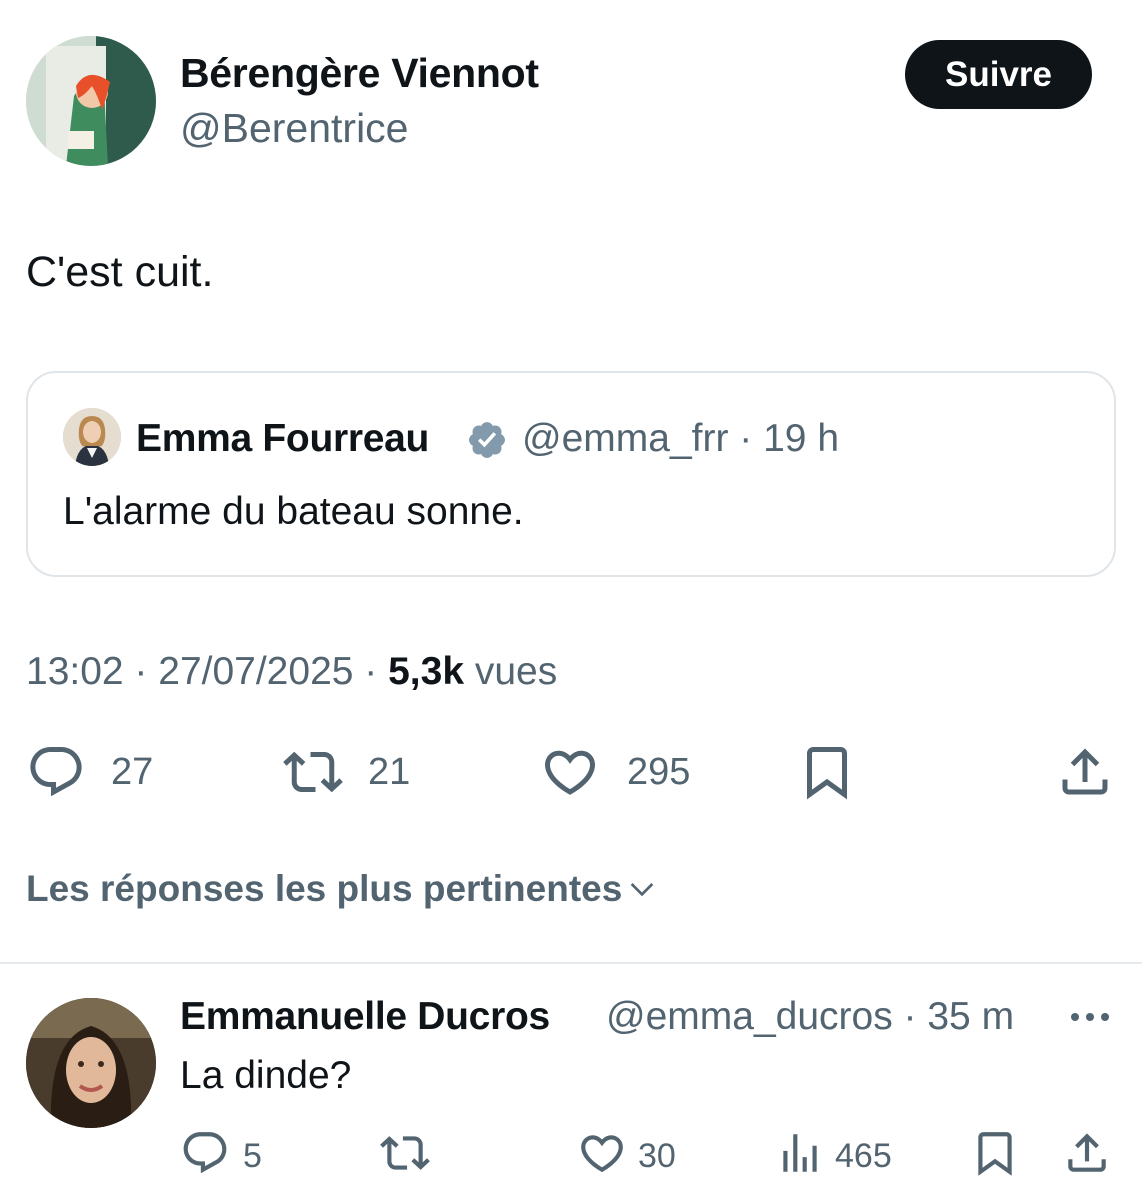 This screenshot has width=1142, height=1200. I want to click on reply-views-count: 465, so click(863, 1156).